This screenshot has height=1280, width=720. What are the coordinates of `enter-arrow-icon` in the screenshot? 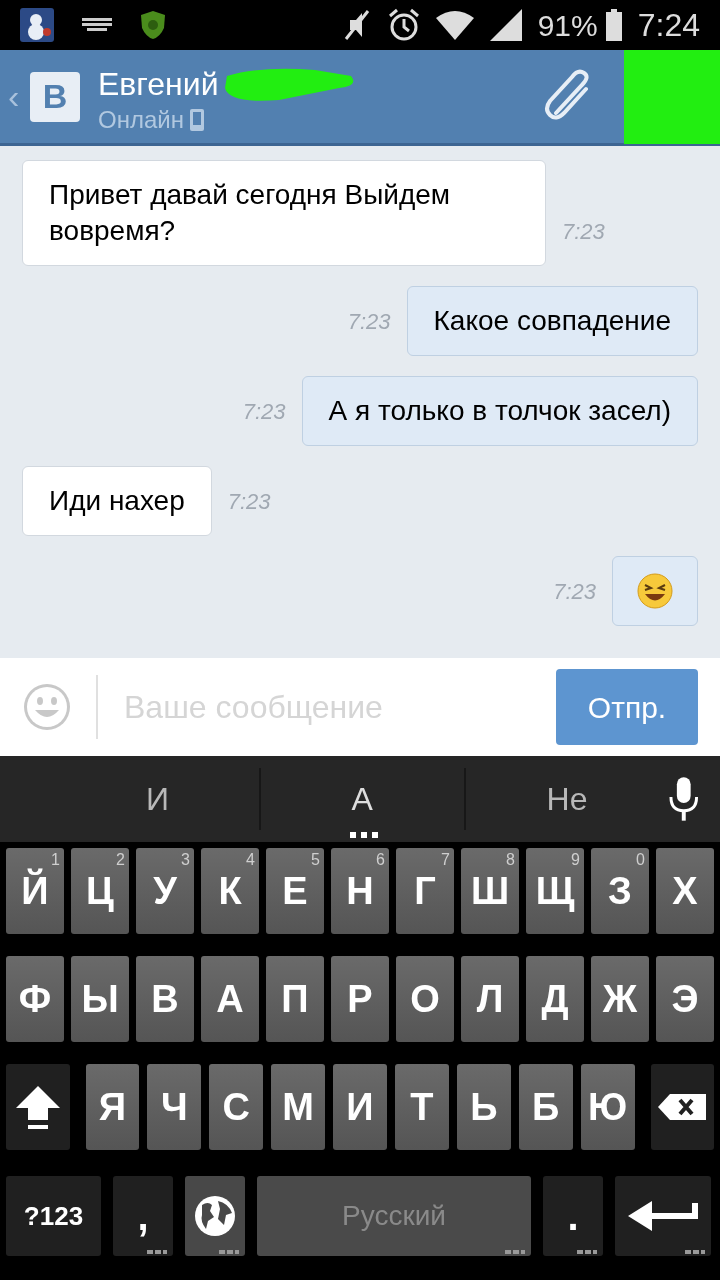 It's located at (663, 1216).